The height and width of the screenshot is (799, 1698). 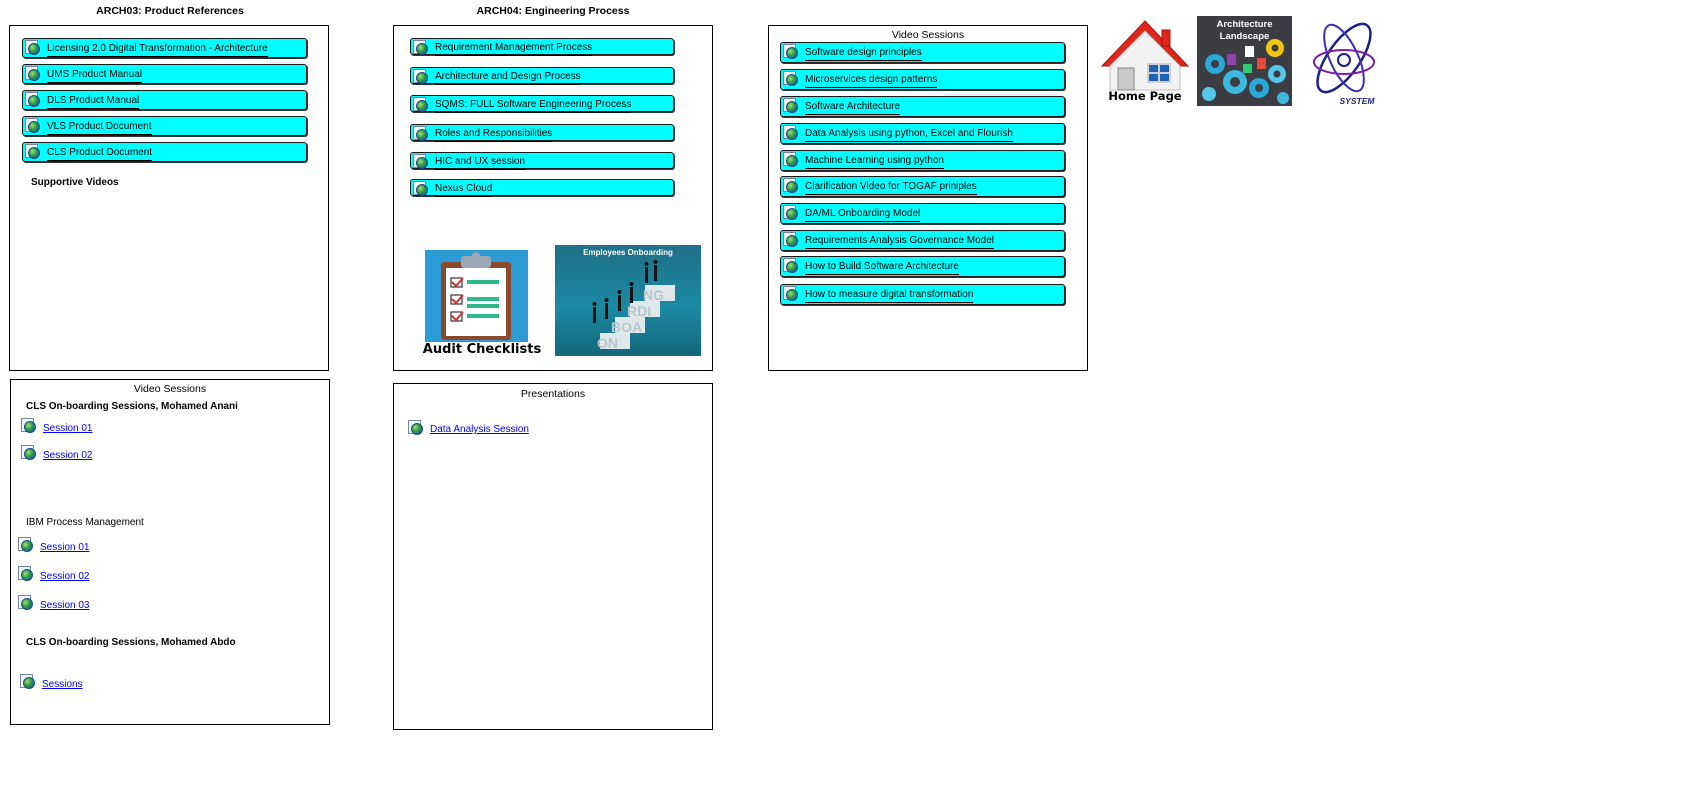 I want to click on presentations-panel: Presentations Data Analysis Session, so click(x=553, y=556).